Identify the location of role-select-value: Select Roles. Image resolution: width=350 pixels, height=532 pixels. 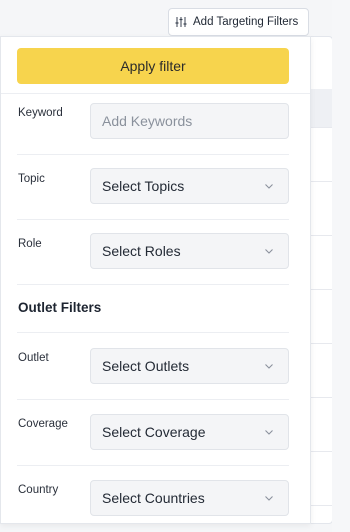
(141, 251).